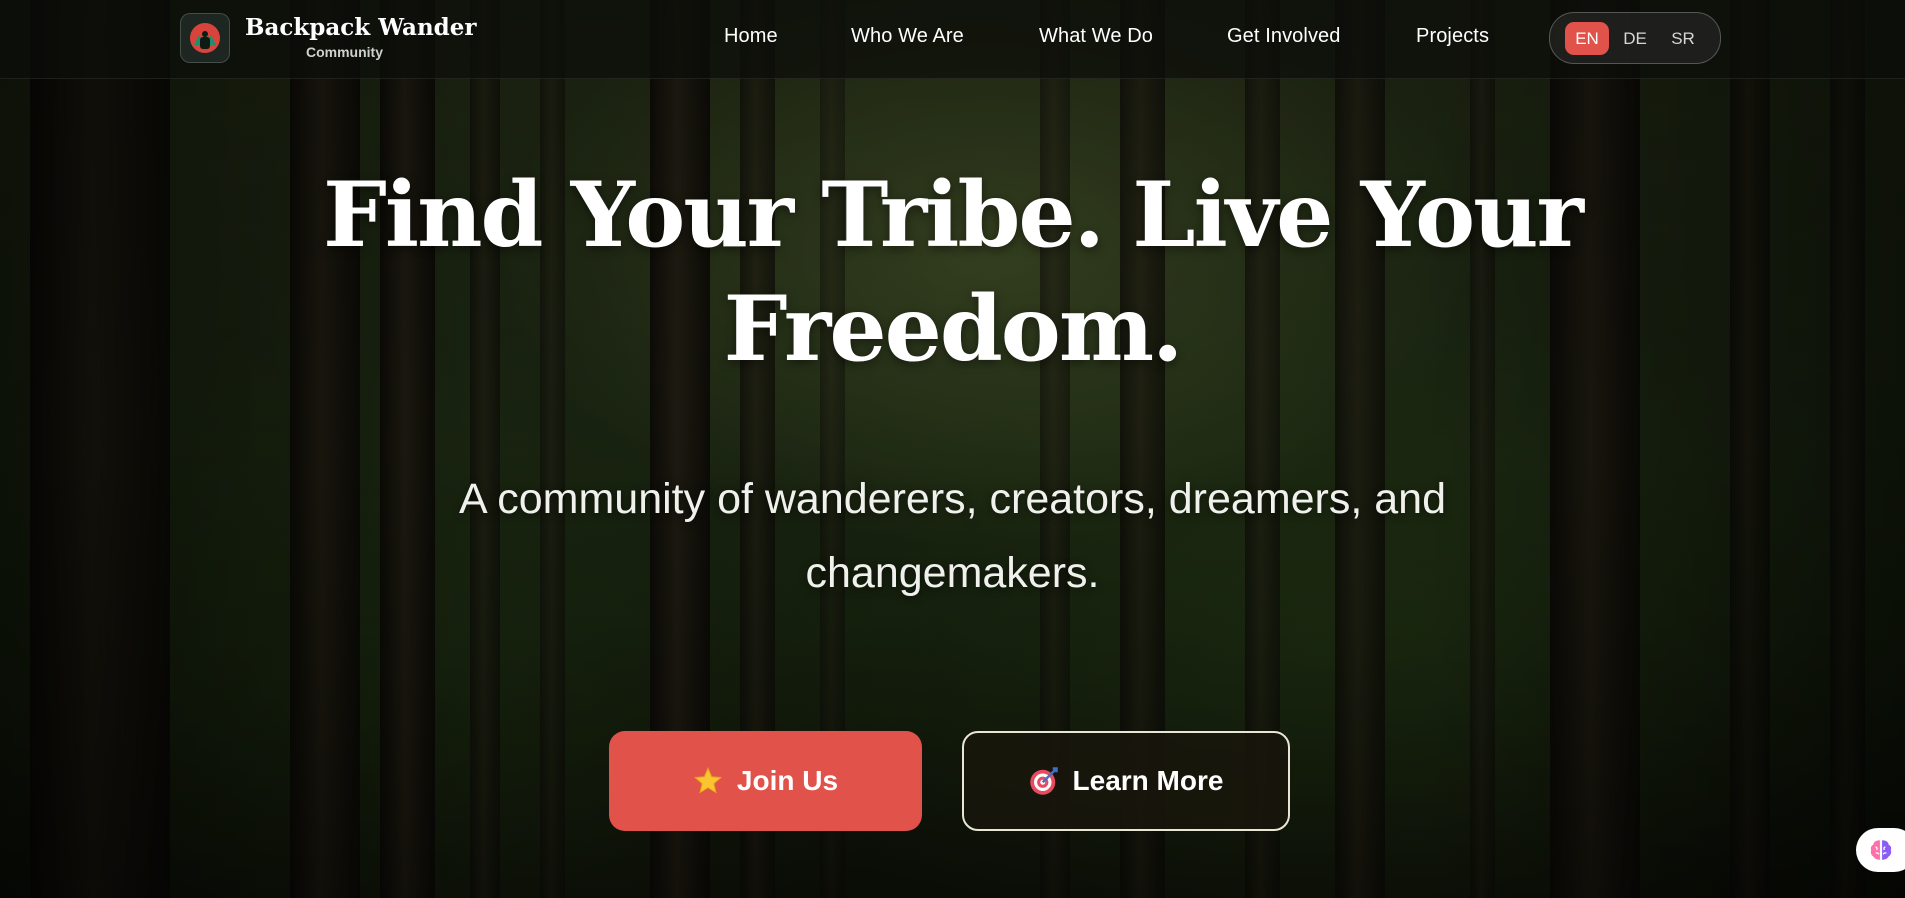  I want to click on brand-logo, so click(205, 38).